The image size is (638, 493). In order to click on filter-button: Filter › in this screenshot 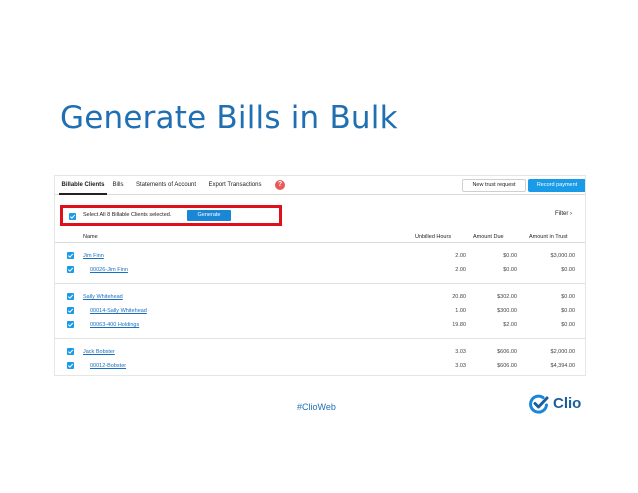, I will do `click(563, 214)`.